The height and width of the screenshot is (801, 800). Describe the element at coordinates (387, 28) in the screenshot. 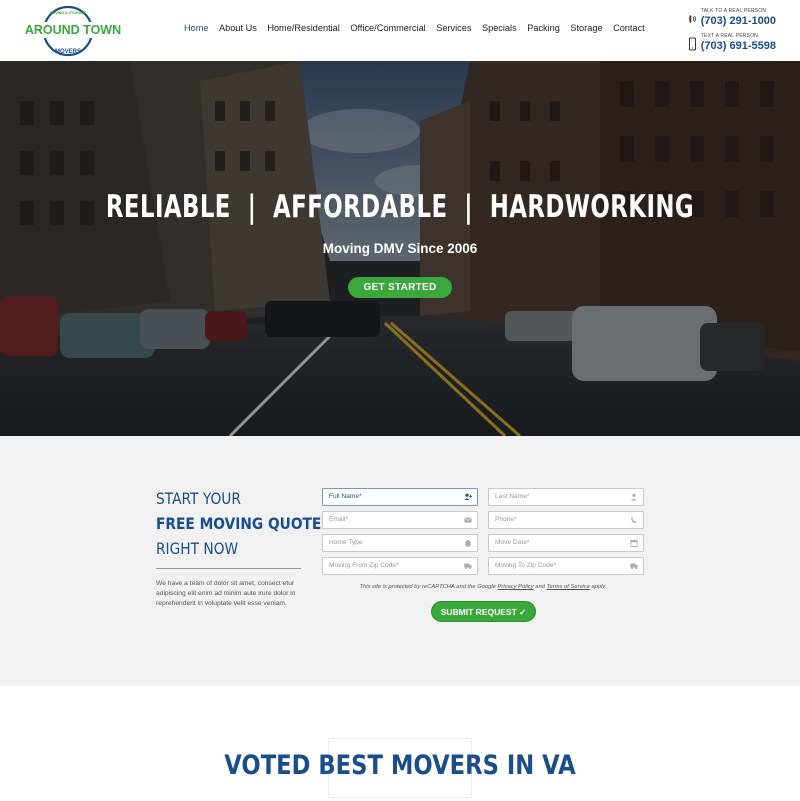

I see `nav-item-office-commercial: Office/Commercial` at that location.